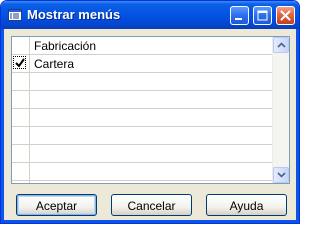 This screenshot has height=240, width=320. What do you see at coordinates (143, 64) in the screenshot?
I see `list-item: Cartera` at bounding box center [143, 64].